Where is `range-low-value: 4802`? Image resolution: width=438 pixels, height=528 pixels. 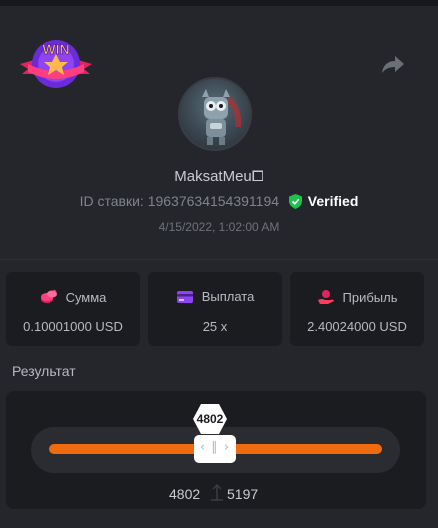
range-low-value: 4802 is located at coordinates (185, 494).